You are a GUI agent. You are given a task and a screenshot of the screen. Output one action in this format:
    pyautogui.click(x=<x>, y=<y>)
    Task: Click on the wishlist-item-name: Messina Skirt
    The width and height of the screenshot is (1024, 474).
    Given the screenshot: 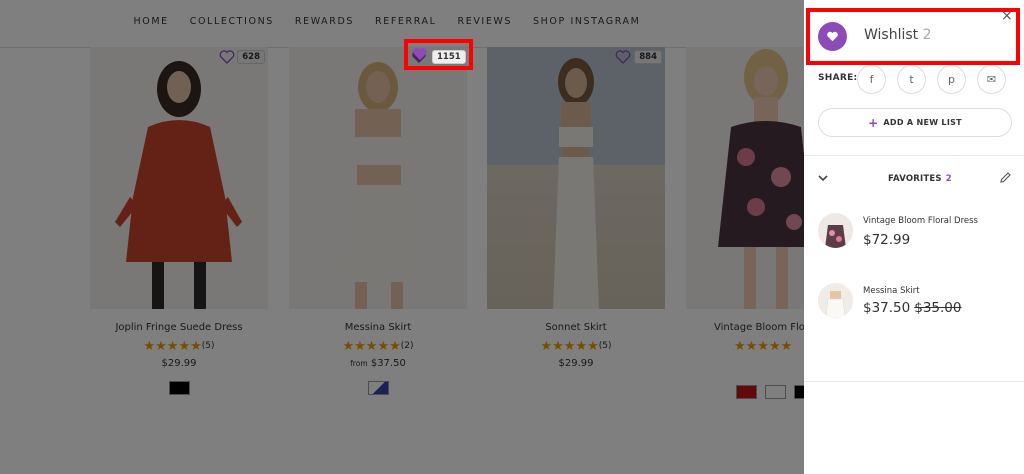 What is the action you would take?
    pyautogui.click(x=891, y=291)
    